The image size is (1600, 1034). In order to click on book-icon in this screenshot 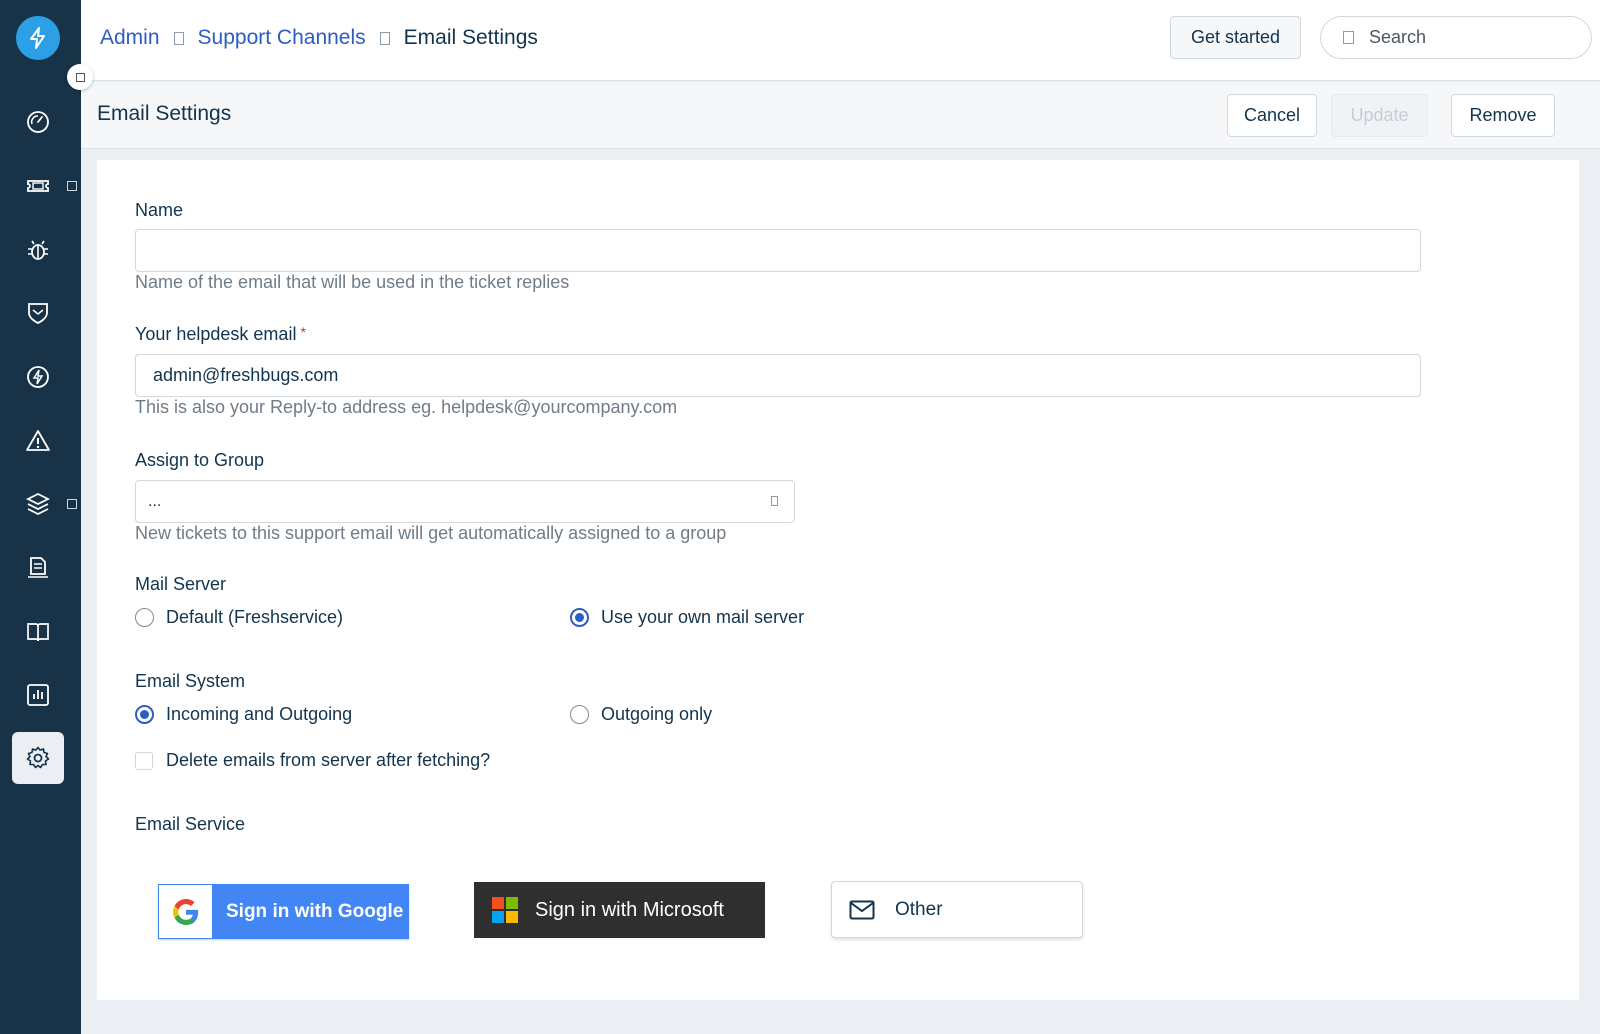, I will do `click(38, 632)`.